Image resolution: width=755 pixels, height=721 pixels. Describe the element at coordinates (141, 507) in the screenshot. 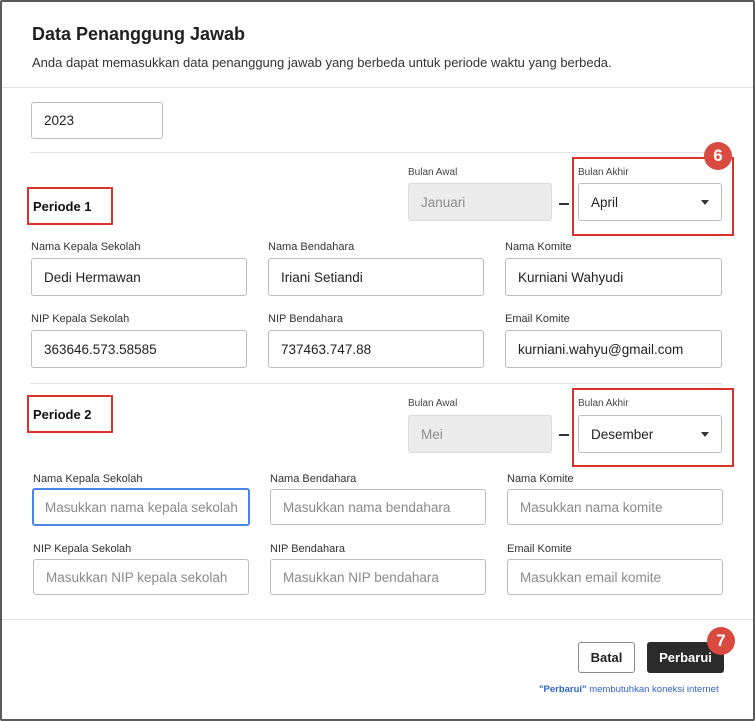

I see `periode-2-nama-kepala-sekolah-input: Masukkan nama kepala sekolah` at that location.